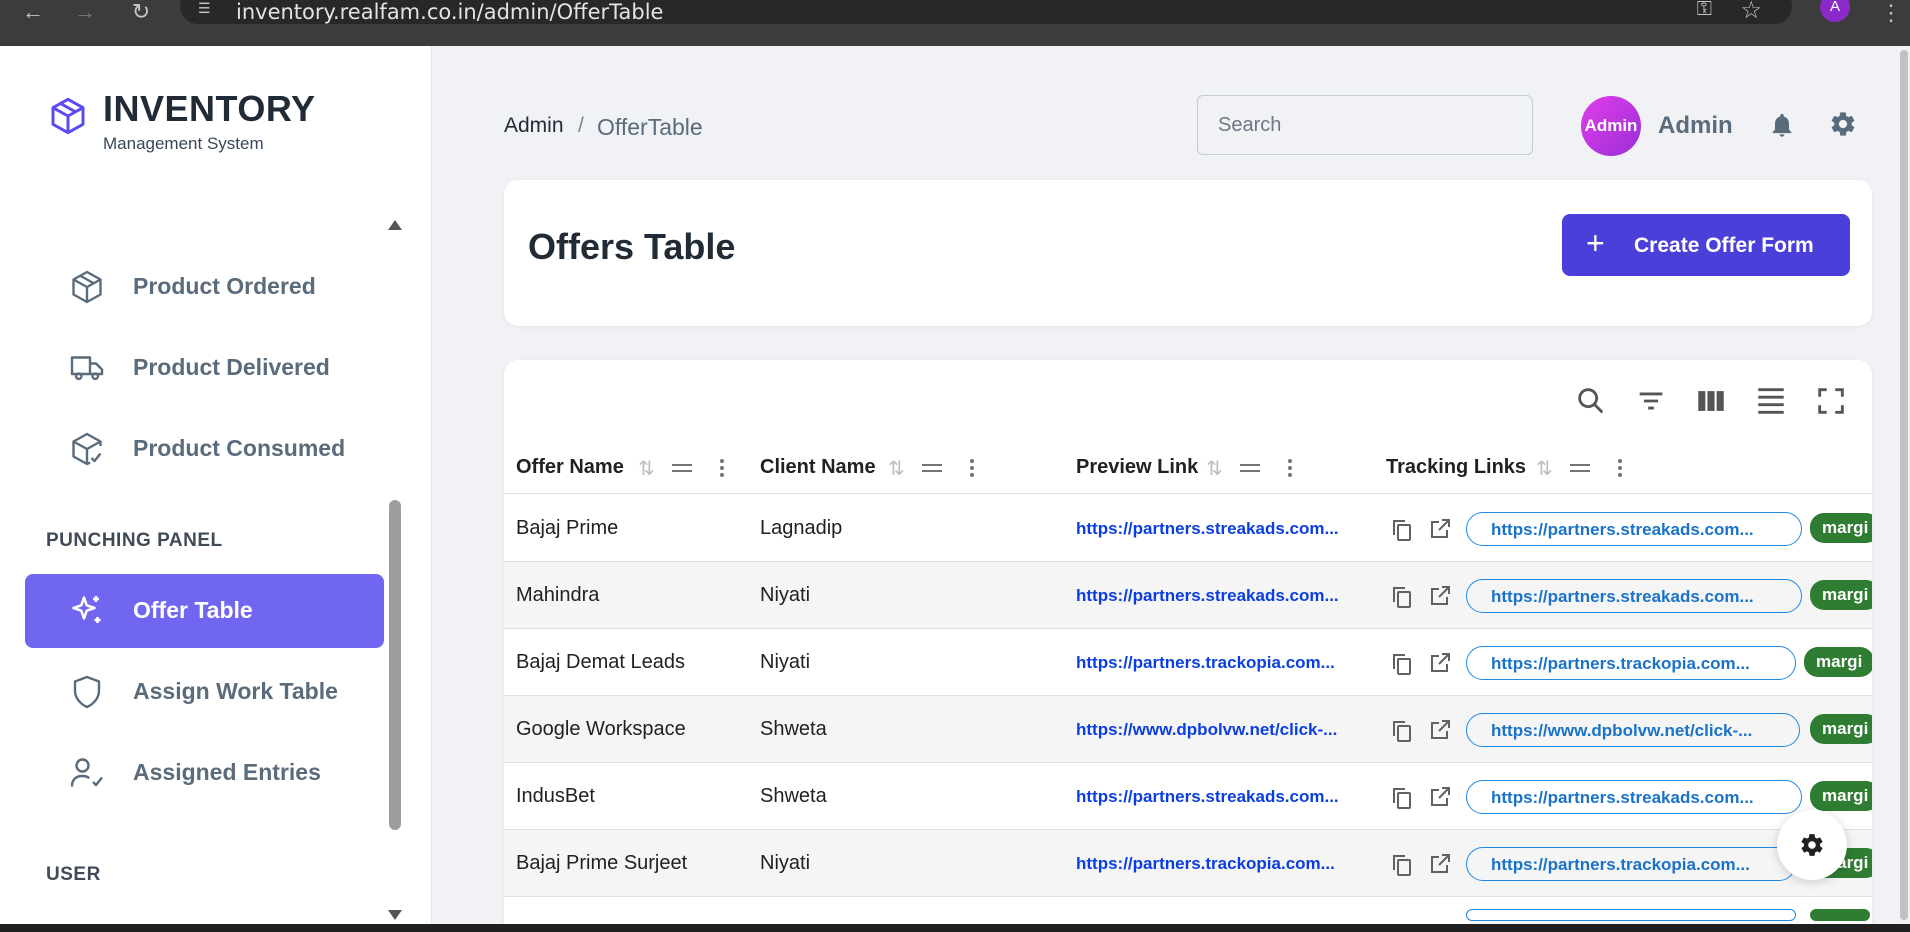  Describe the element at coordinates (570, 467) in the screenshot. I see `column-header-offer-name: Offer Name` at that location.